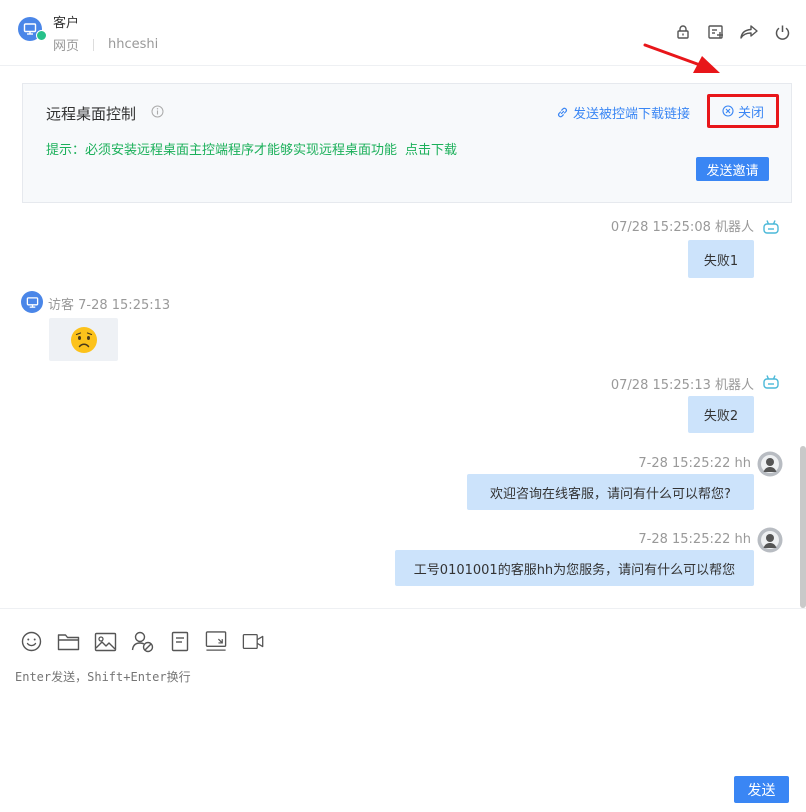 The height and width of the screenshot is (812, 806). I want to click on close-button: 关闭, so click(743, 111).